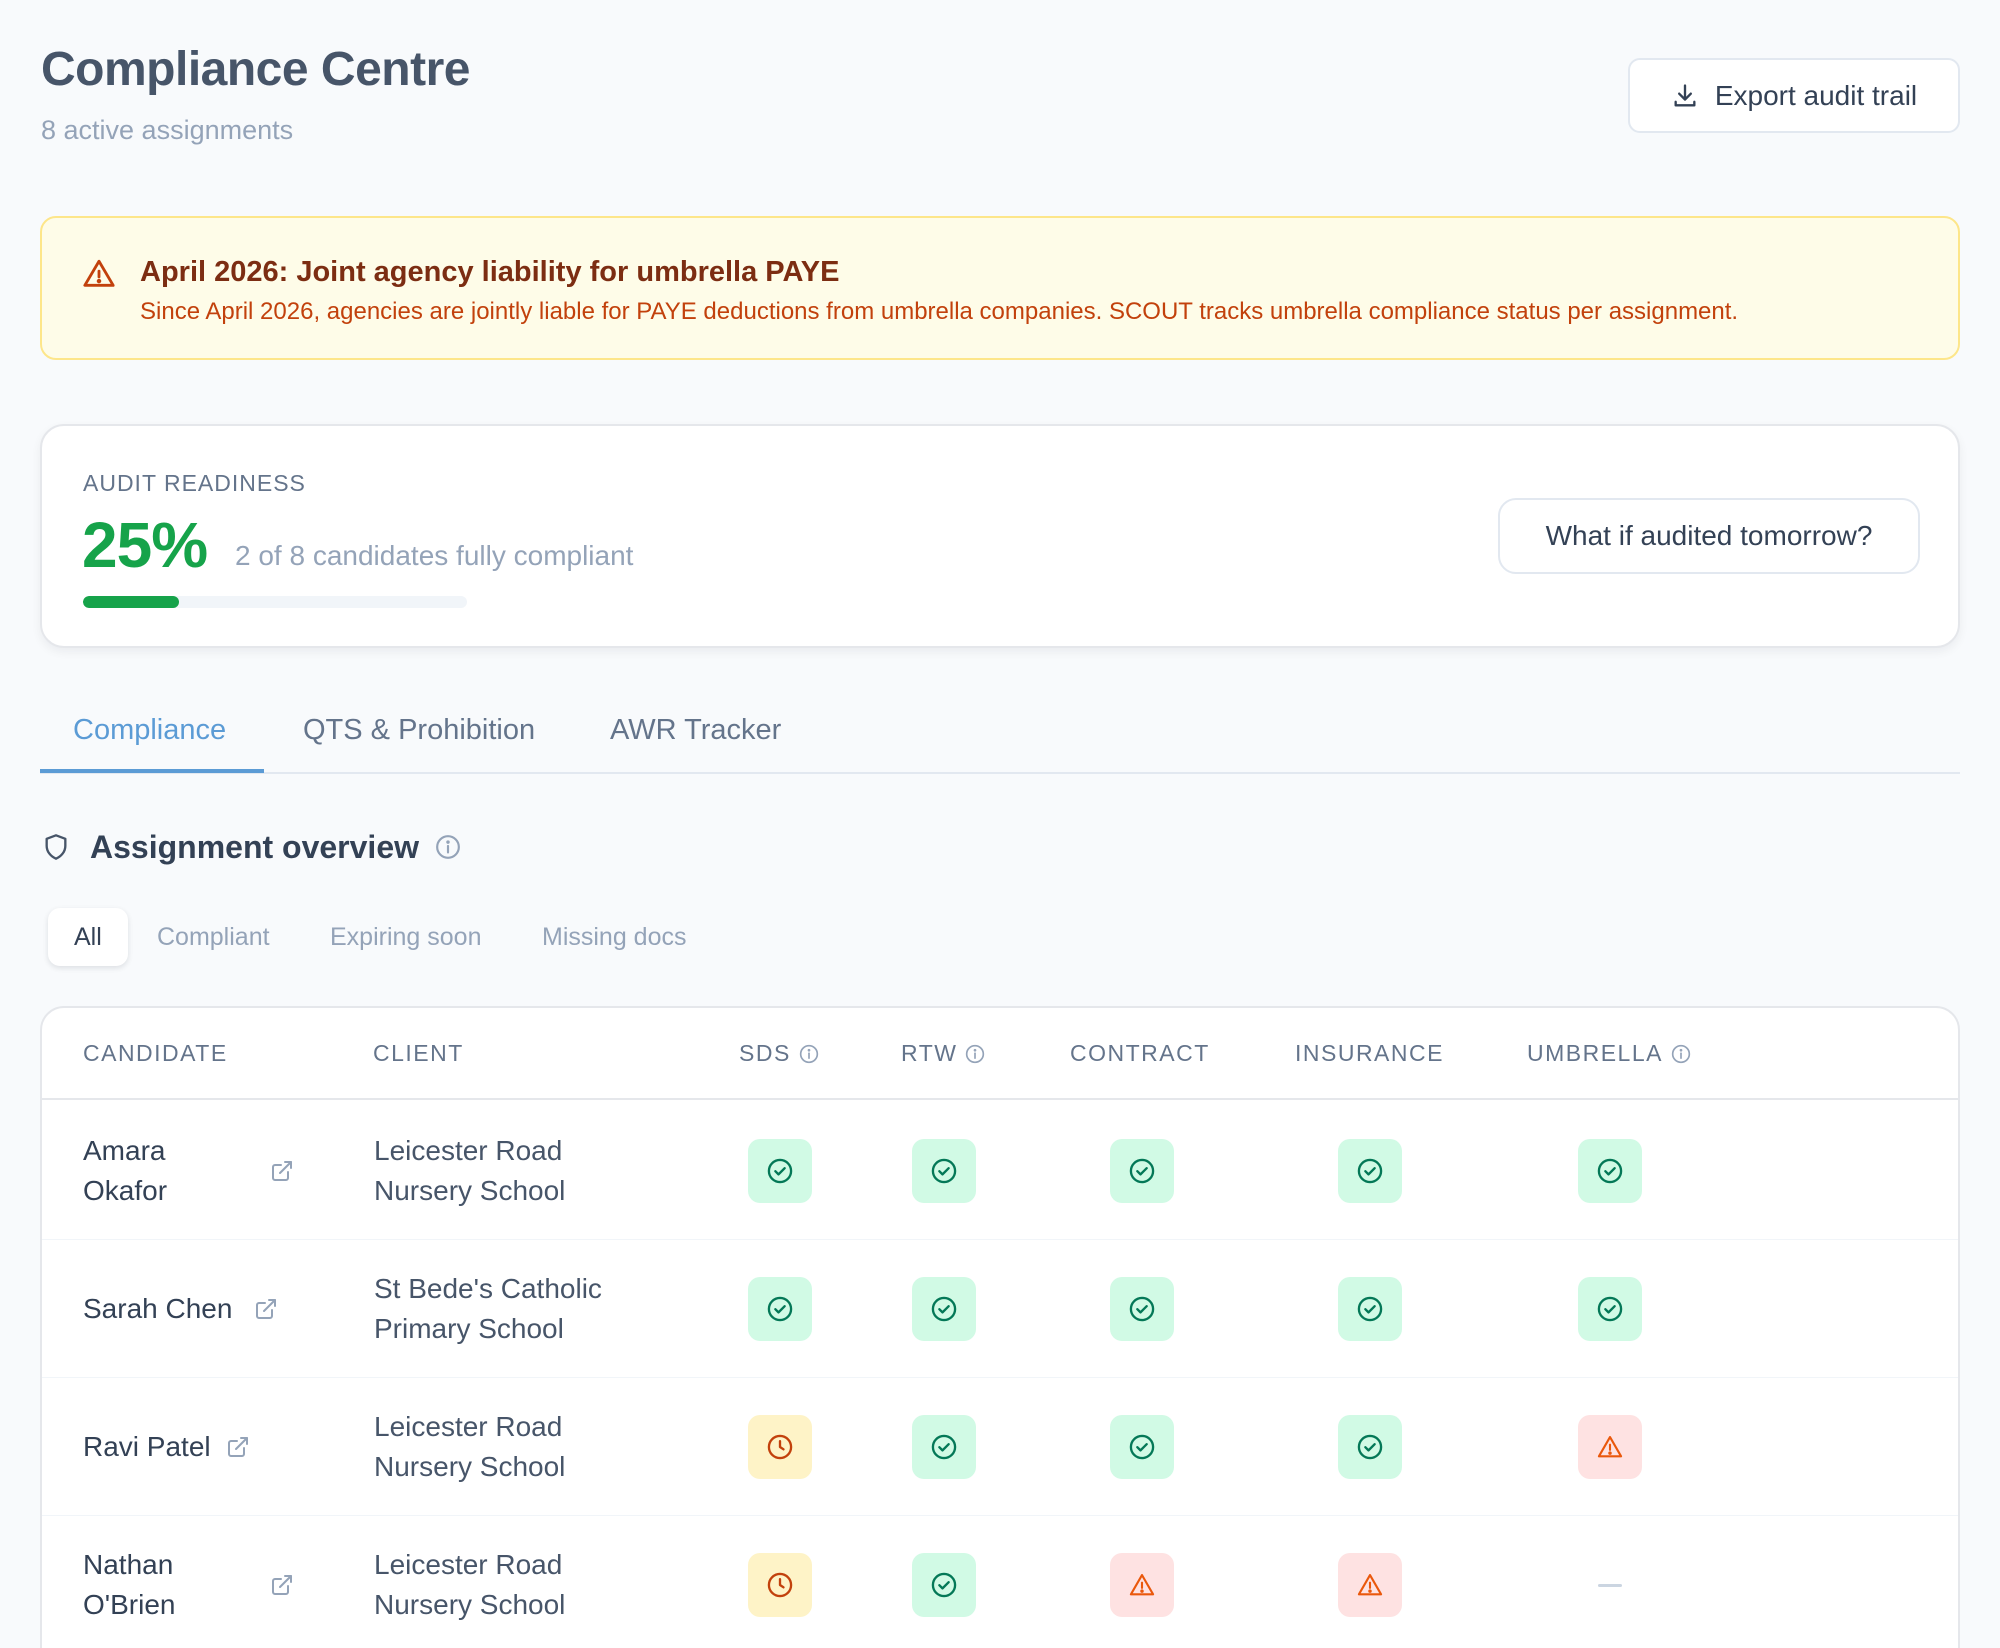  What do you see at coordinates (779, 1053) in the screenshot?
I see `column-sds: SDS` at bounding box center [779, 1053].